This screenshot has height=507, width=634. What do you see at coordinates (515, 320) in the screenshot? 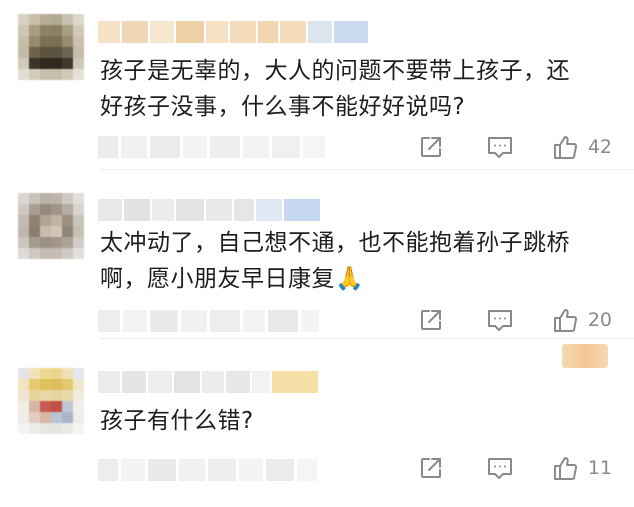
I see `comment-actions: 20` at bounding box center [515, 320].